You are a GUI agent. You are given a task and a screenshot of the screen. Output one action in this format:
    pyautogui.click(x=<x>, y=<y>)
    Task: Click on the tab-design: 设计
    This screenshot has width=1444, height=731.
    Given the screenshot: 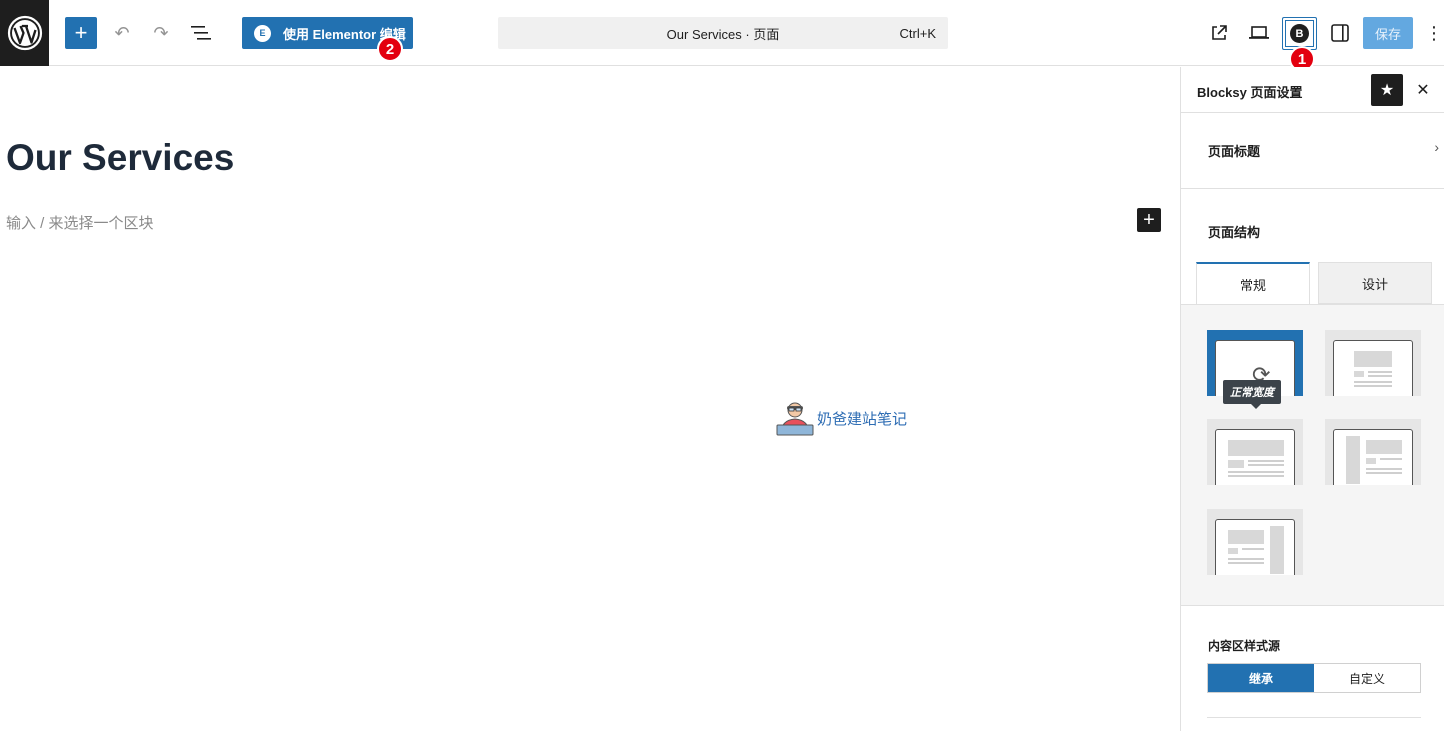 What is the action you would take?
    pyautogui.click(x=1375, y=283)
    